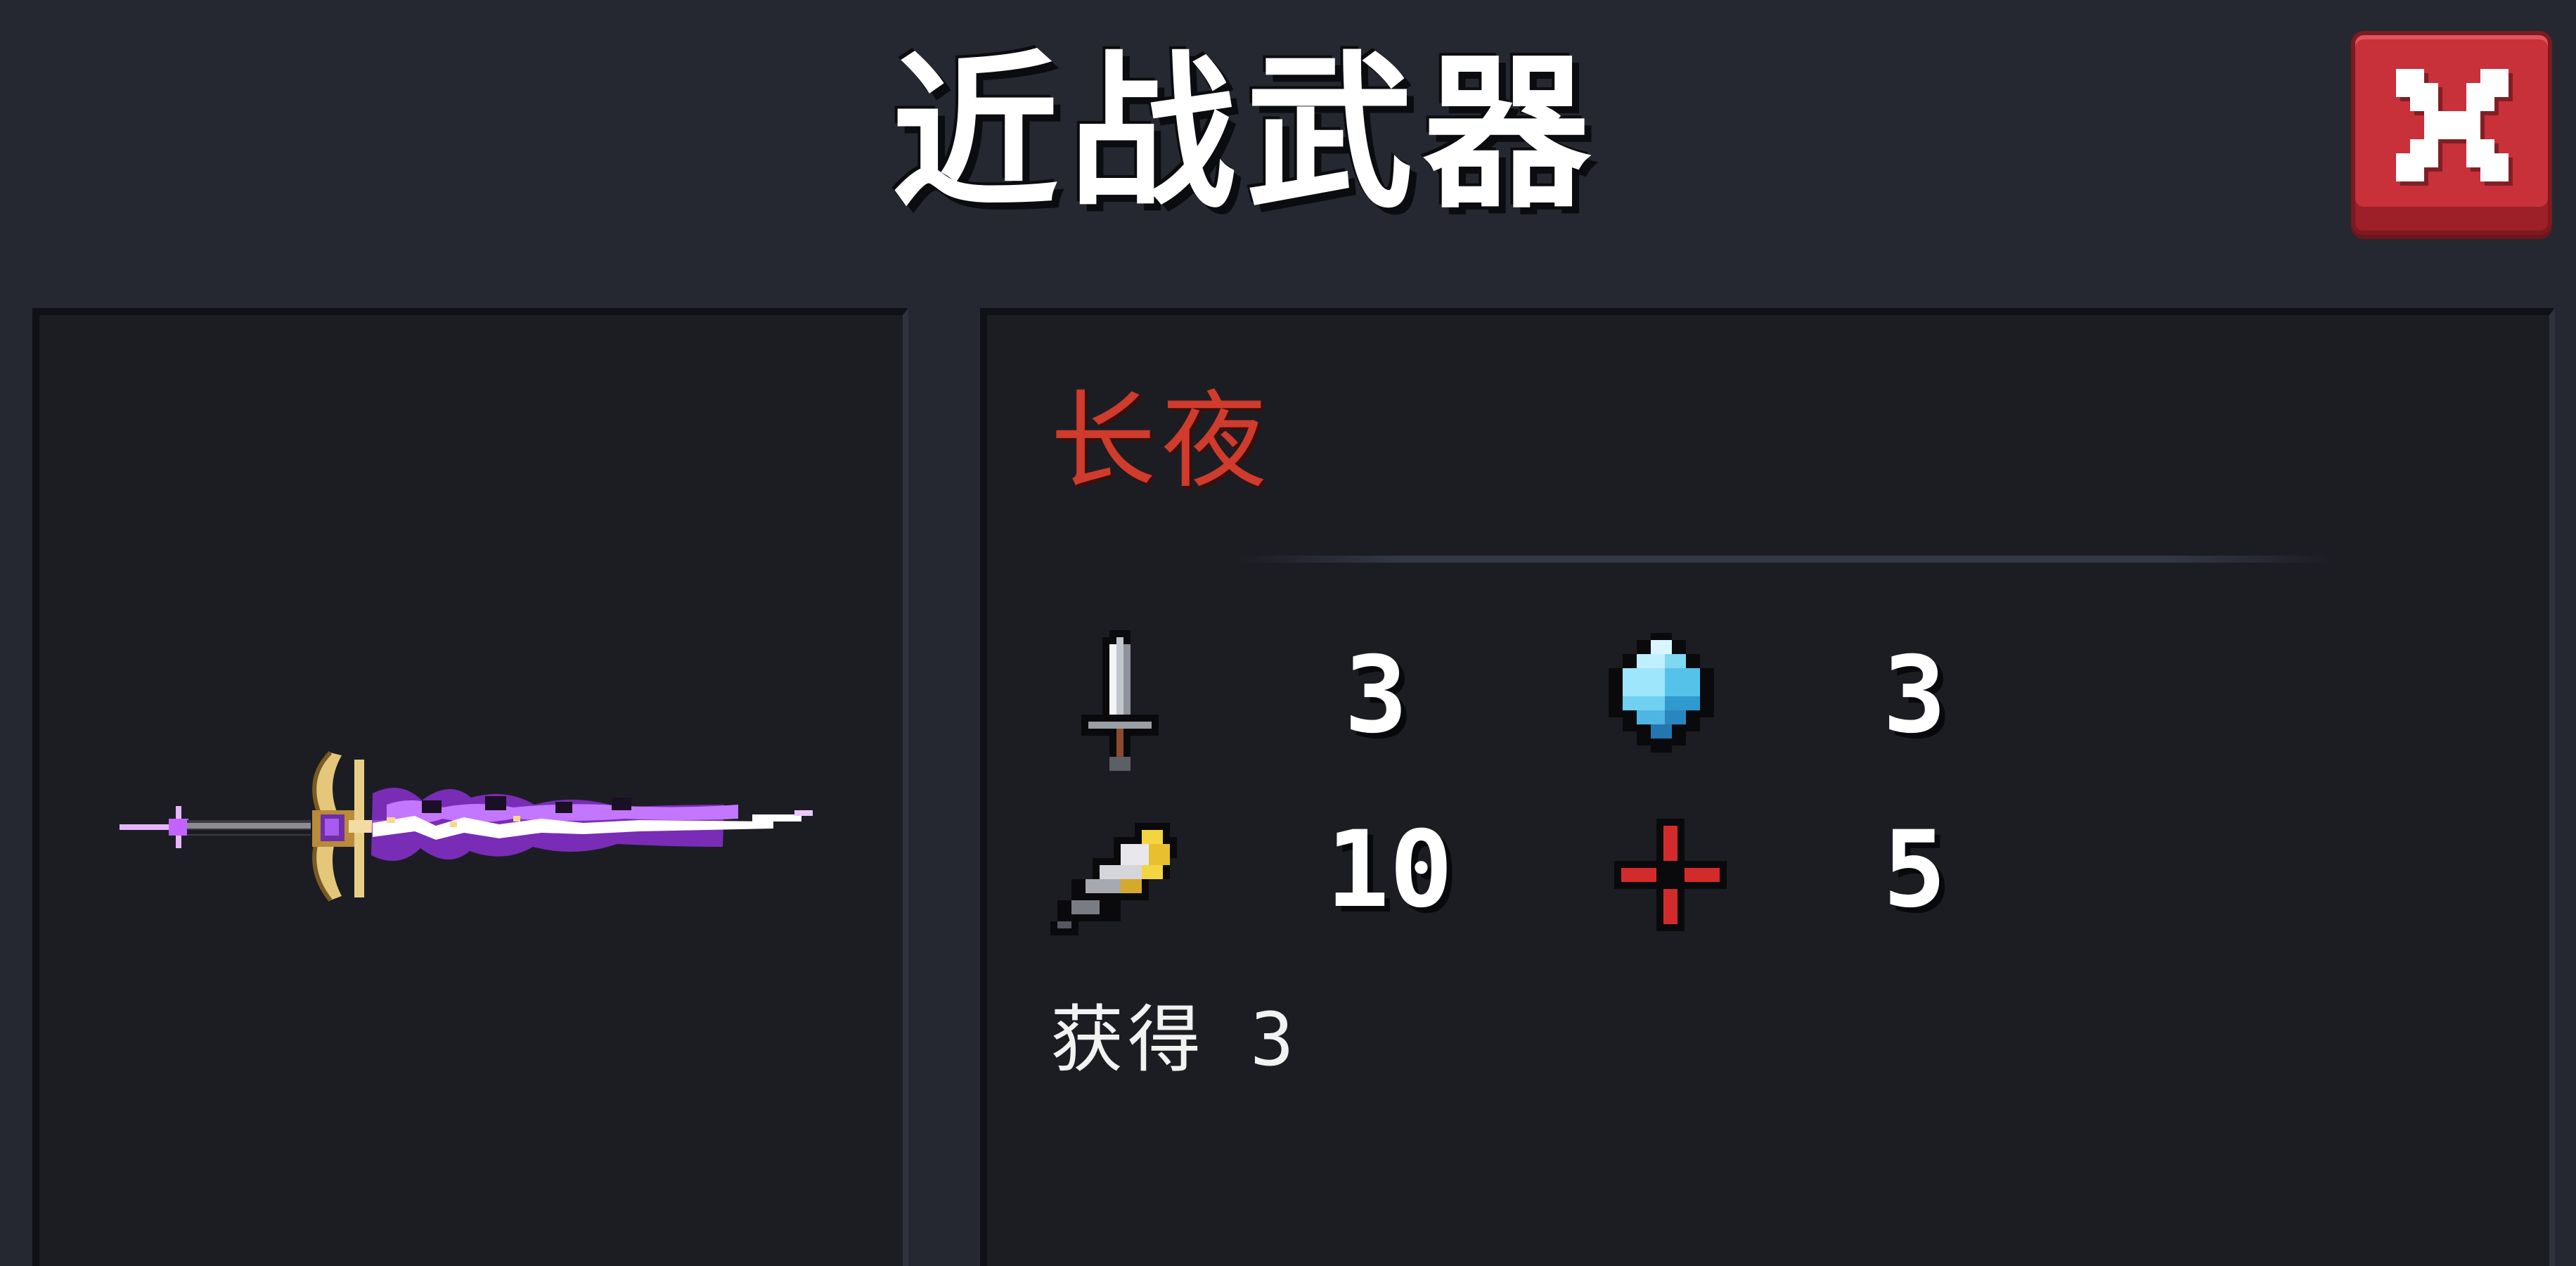  I want to click on stat-value-critical: 10, so click(1389, 870).